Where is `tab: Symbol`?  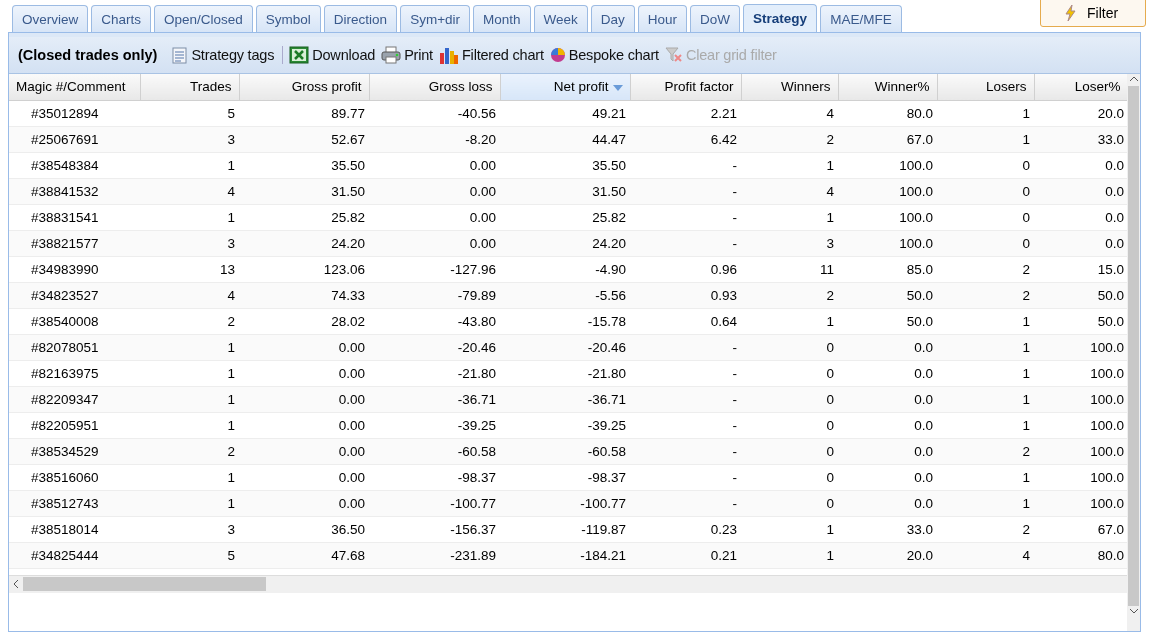
tab: Symbol is located at coordinates (288, 18).